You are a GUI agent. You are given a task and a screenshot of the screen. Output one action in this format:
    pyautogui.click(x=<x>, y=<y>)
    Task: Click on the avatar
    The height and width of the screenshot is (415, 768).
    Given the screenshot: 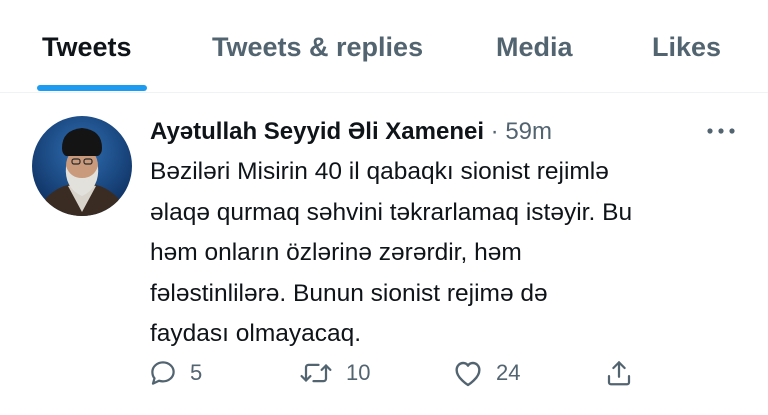 What is the action you would take?
    pyautogui.click(x=82, y=166)
    